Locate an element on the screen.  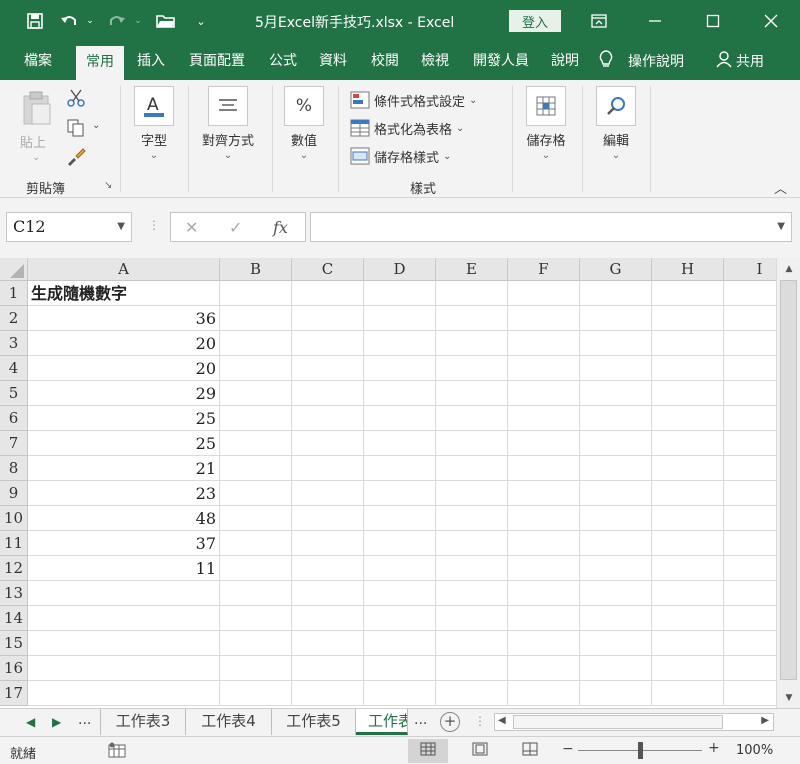
cell-a6: 25 is located at coordinates (124, 418).